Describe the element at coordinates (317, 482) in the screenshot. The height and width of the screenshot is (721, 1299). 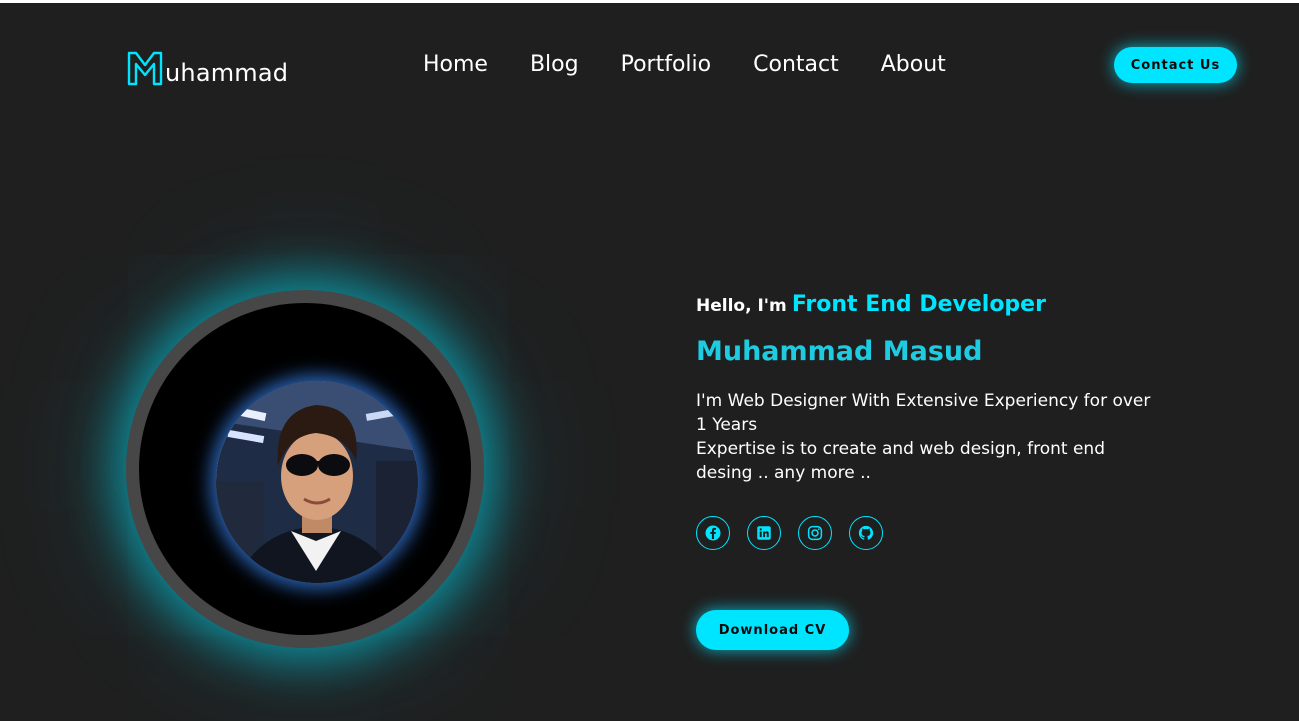
I see `profile-photo` at that location.